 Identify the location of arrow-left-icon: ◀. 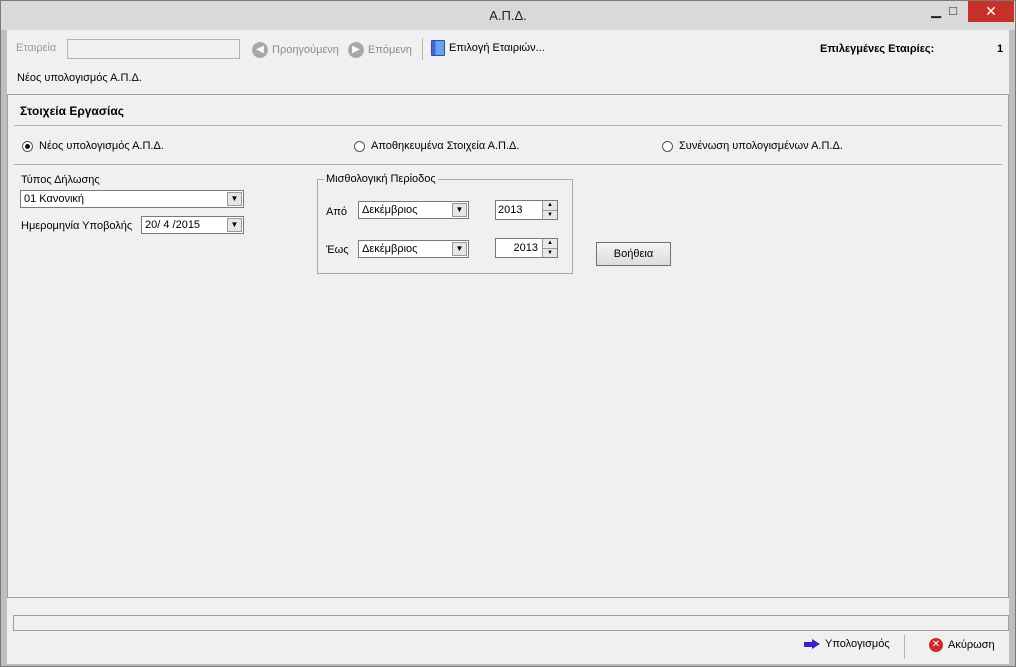
(260, 50).